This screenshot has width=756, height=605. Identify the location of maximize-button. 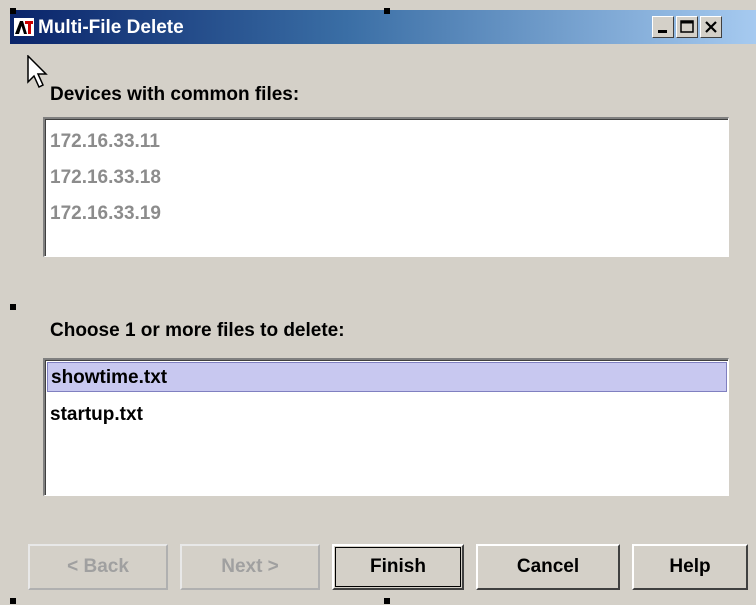
(687, 27).